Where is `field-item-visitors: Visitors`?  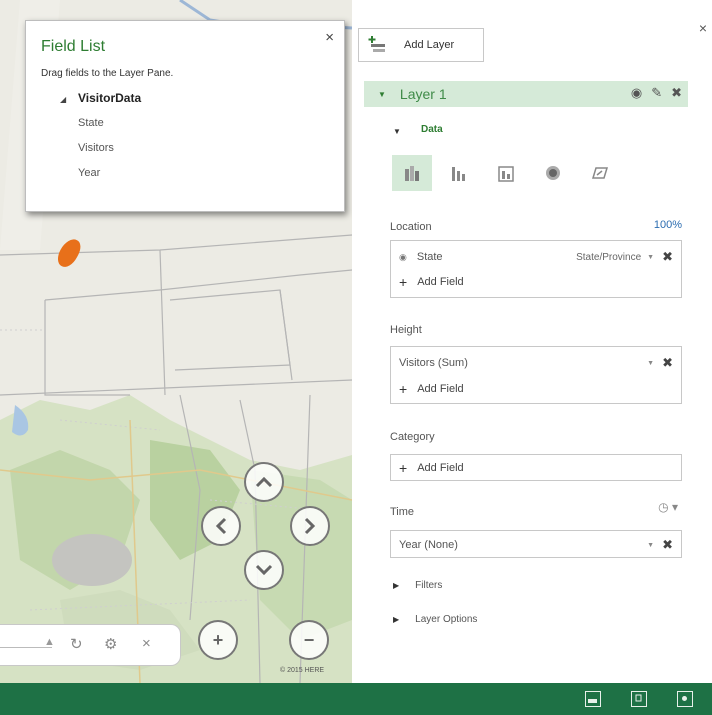 field-item-visitors: Visitors is located at coordinates (96, 148).